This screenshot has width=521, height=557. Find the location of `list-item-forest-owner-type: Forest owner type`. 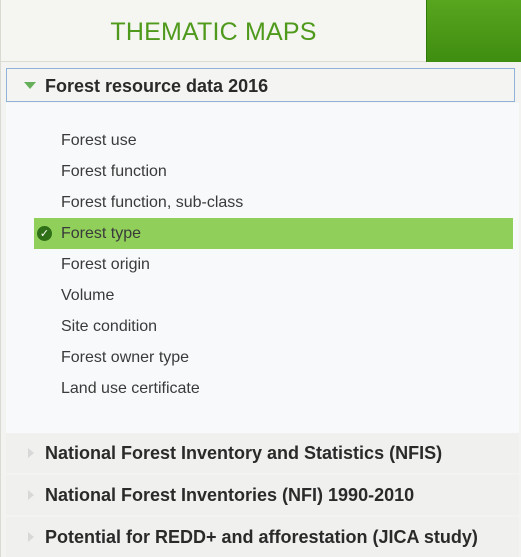

list-item-forest-owner-type: Forest owner type is located at coordinates (262, 357).